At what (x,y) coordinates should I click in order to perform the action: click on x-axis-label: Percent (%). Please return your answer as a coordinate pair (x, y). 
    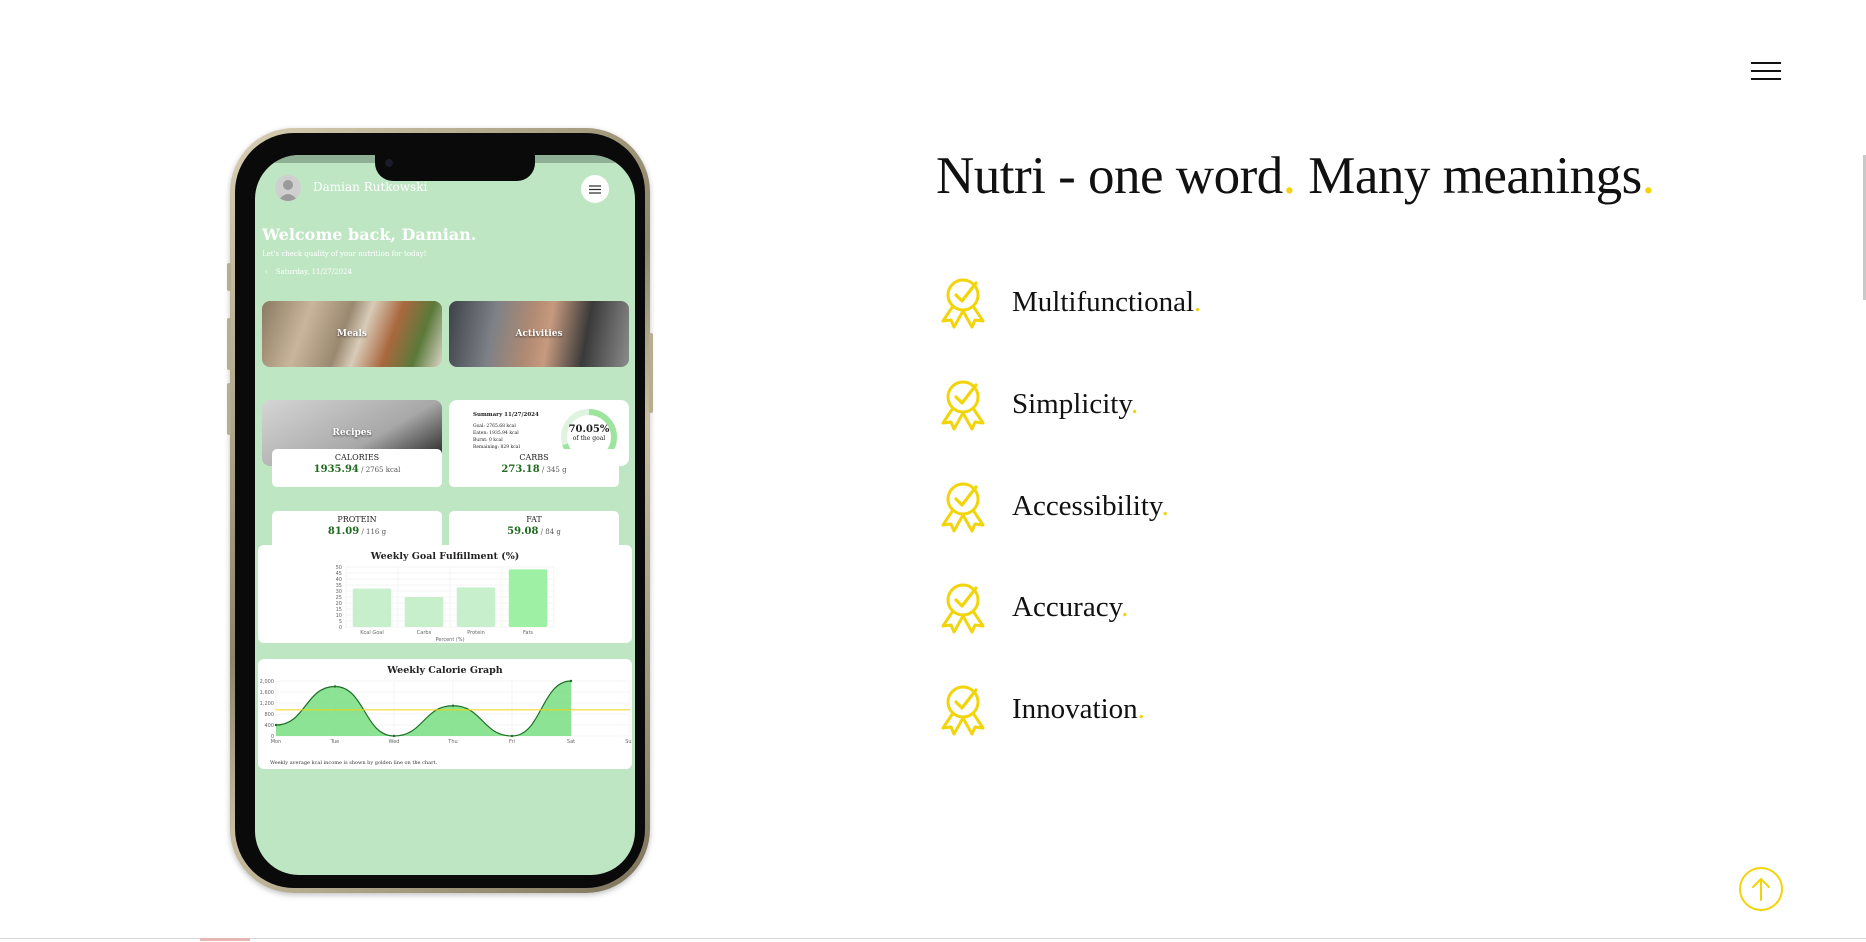
    Looking at the image, I should click on (449, 640).